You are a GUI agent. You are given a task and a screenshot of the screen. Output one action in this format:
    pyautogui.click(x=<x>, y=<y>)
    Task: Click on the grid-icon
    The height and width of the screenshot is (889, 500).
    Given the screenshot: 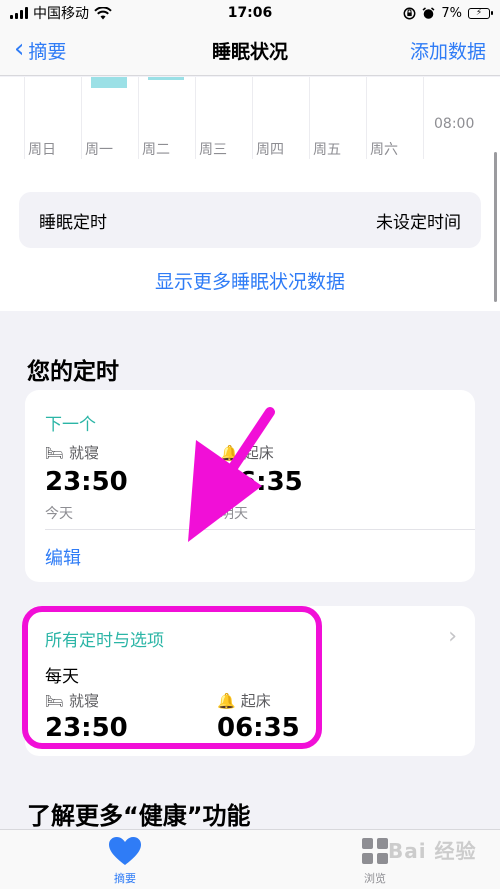 What is the action you would take?
    pyautogui.click(x=375, y=851)
    